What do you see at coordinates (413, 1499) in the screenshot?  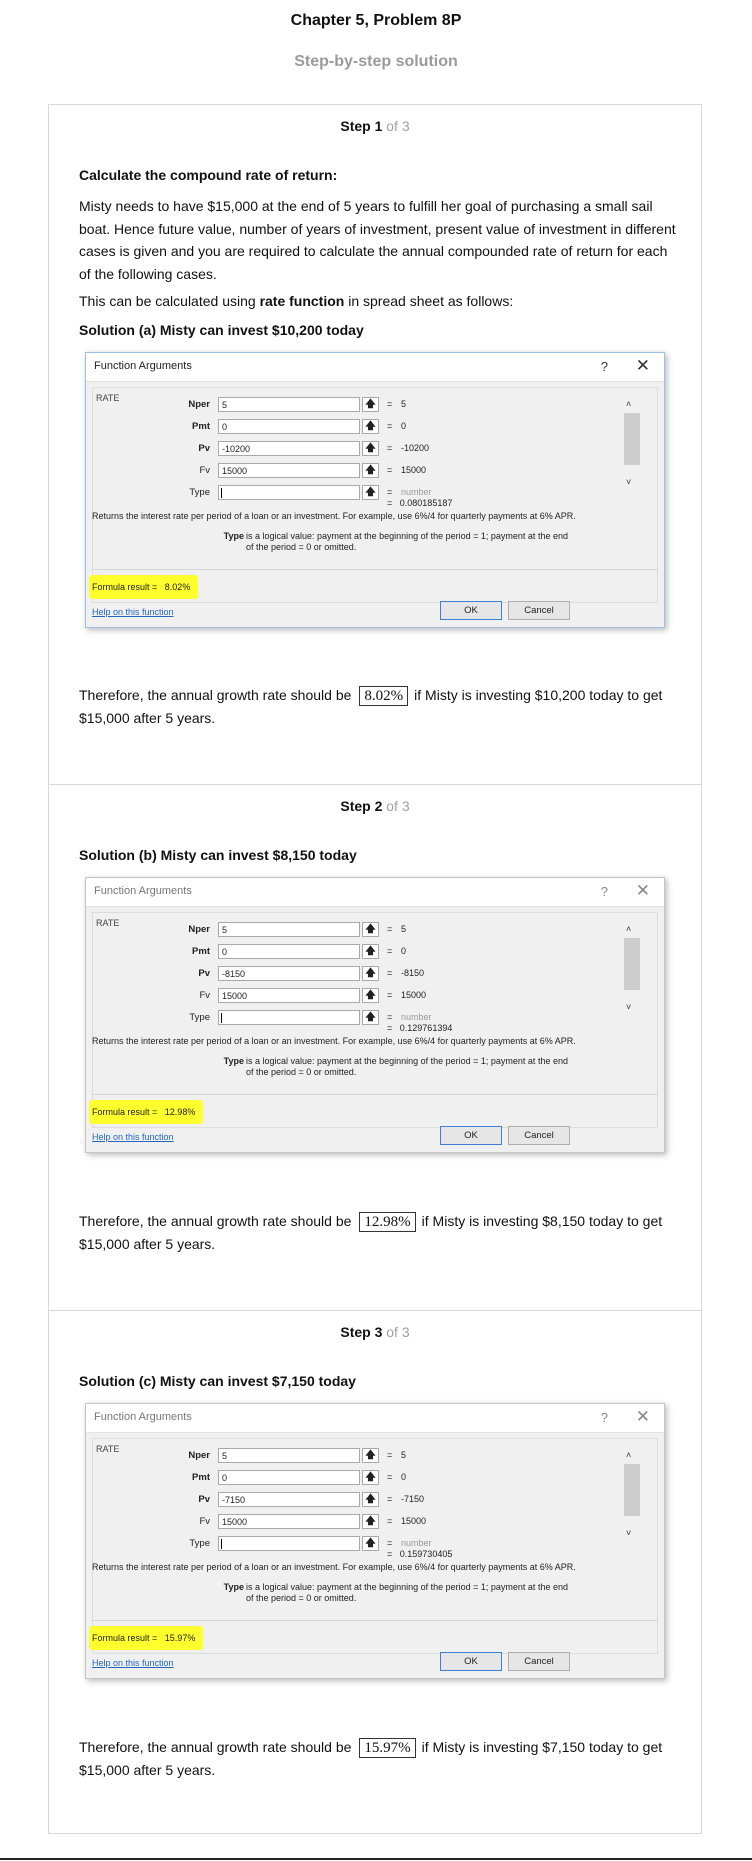 I see `argument-evaluated-value: -7150` at bounding box center [413, 1499].